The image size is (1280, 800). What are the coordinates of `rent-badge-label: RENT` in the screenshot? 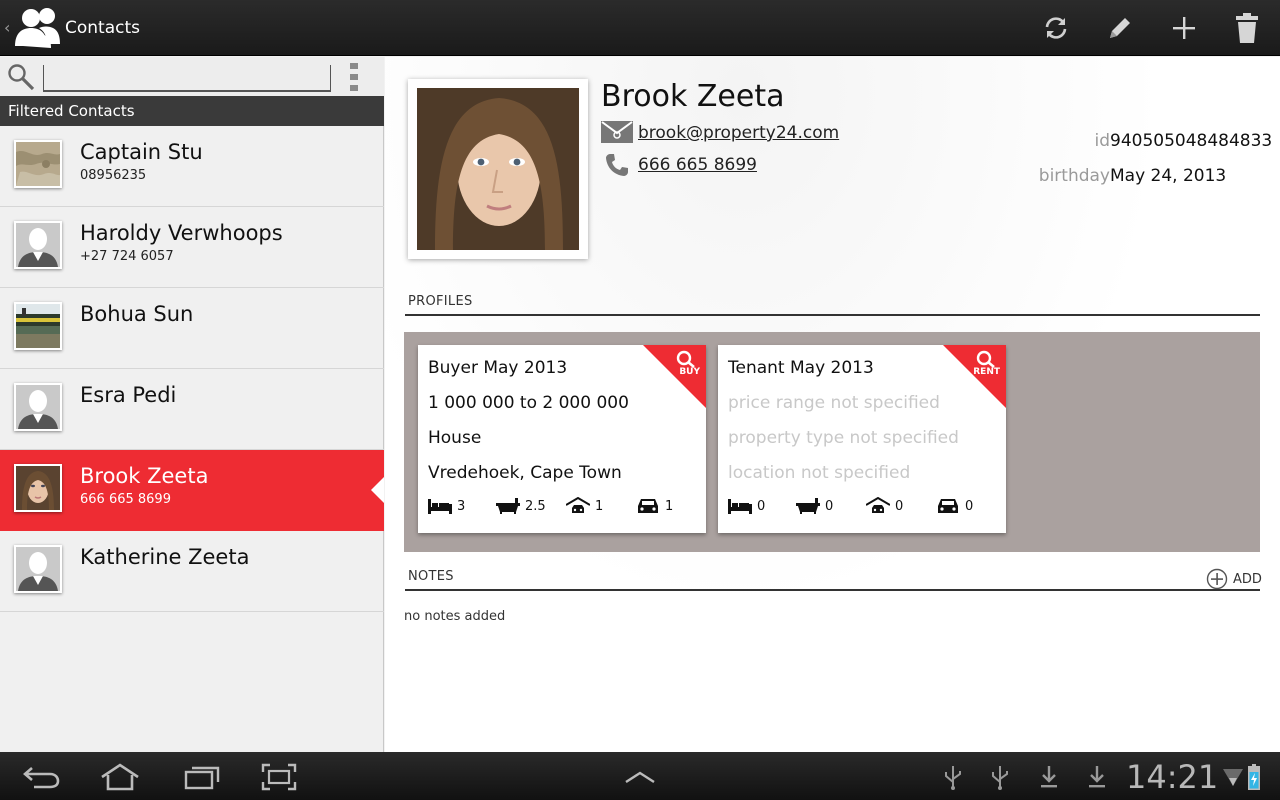 It's located at (986, 372).